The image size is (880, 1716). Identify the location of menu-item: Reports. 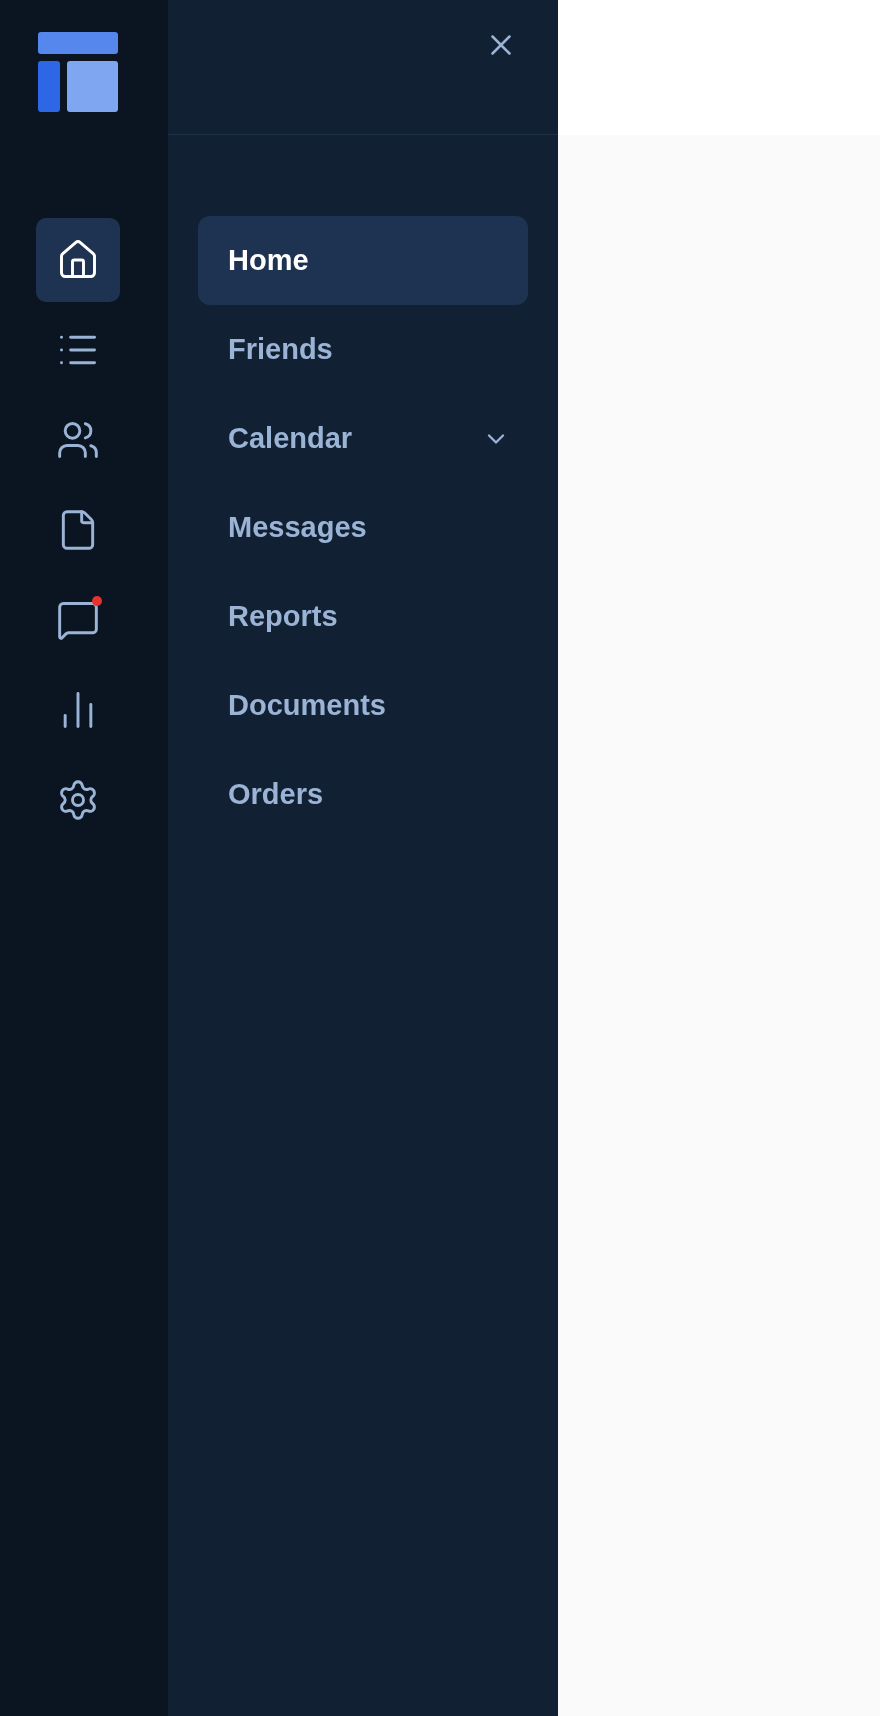
(363, 616).